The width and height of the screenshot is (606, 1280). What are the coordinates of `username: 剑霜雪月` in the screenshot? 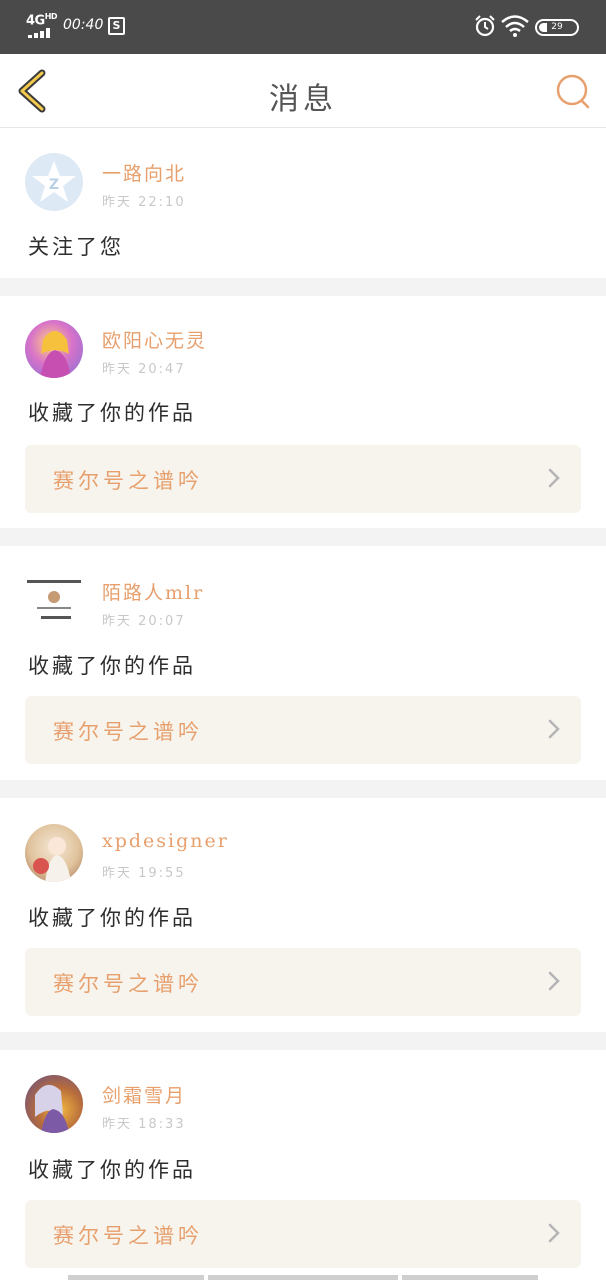 It's located at (144, 1094).